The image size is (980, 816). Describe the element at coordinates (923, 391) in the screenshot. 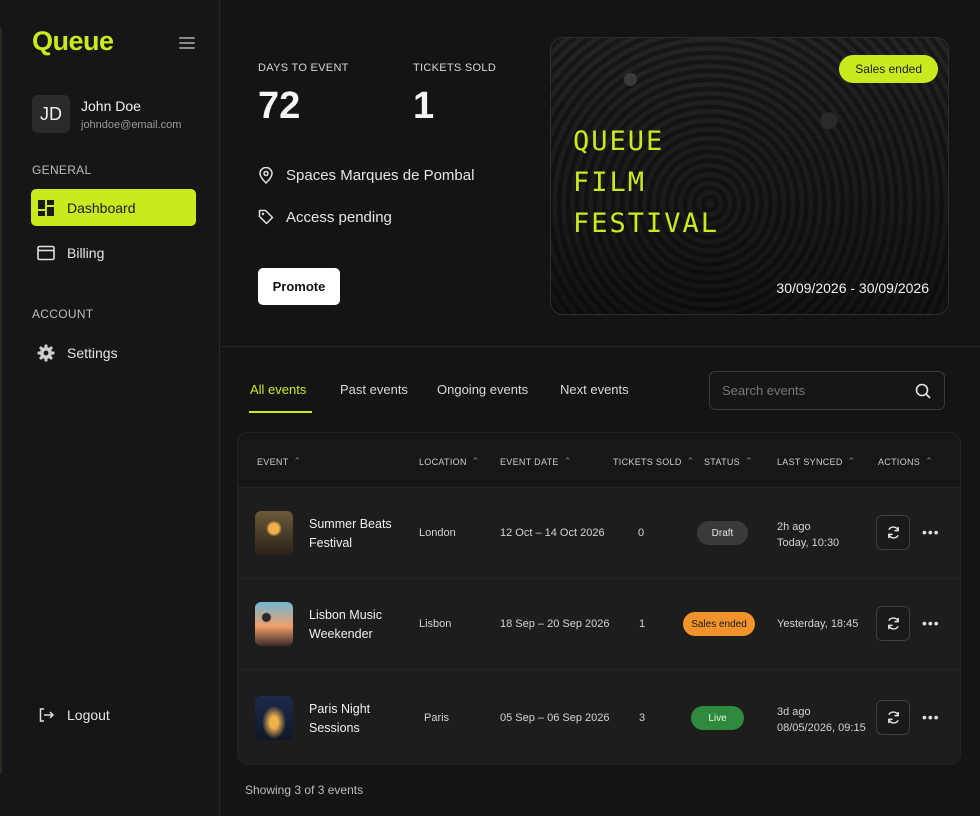

I see `search-icon` at that location.